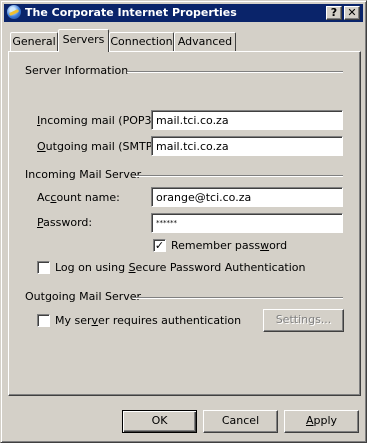 Image resolution: width=367 pixels, height=443 pixels. I want to click on remember-password-label: Remember password, so click(229, 245).